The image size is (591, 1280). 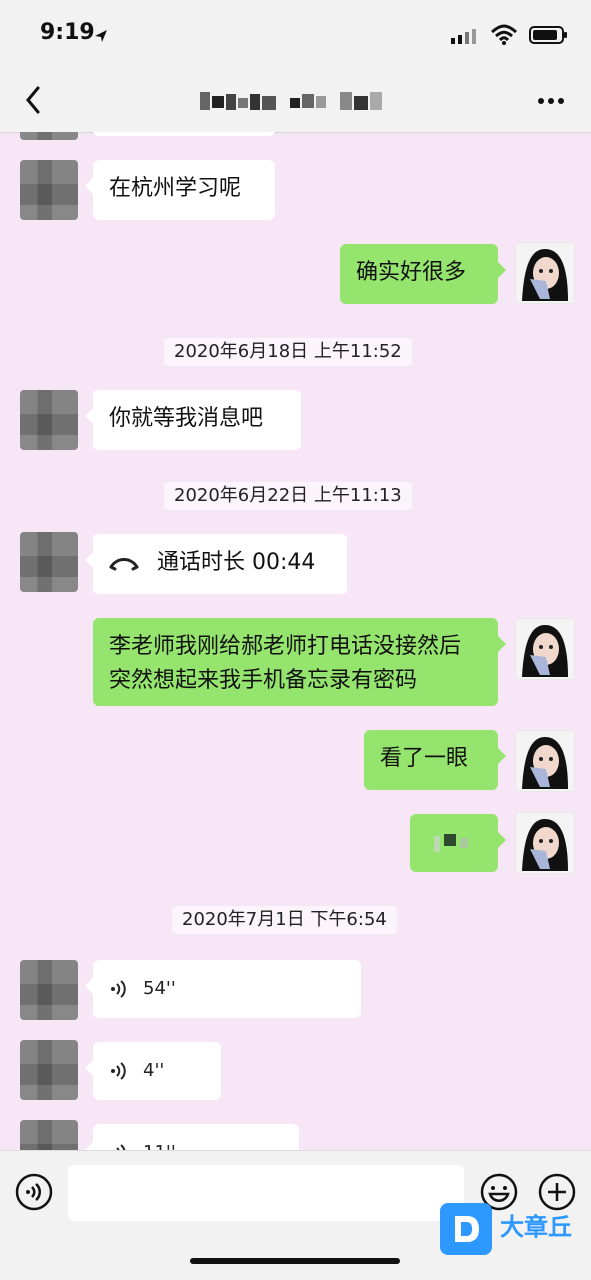 I want to click on contact-name-redacted, so click(x=291, y=101).